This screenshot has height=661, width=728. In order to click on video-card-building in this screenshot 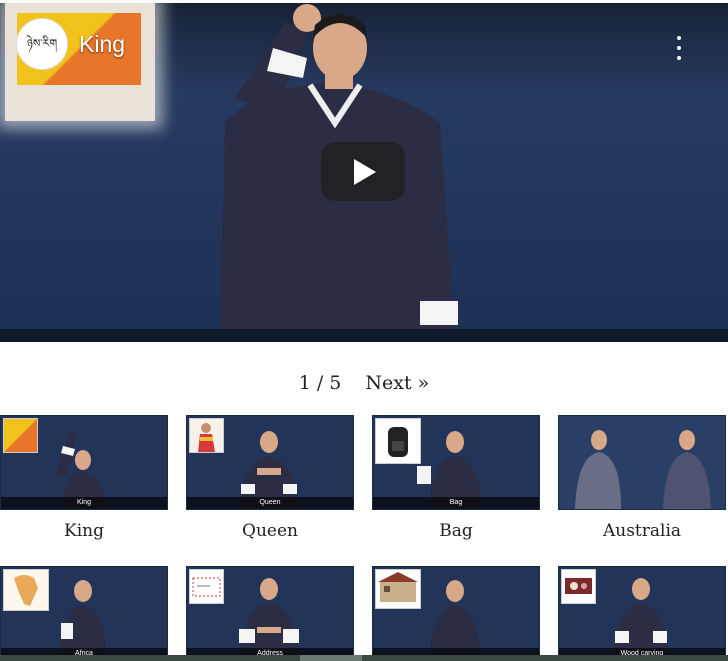, I will do `click(456, 613)`.